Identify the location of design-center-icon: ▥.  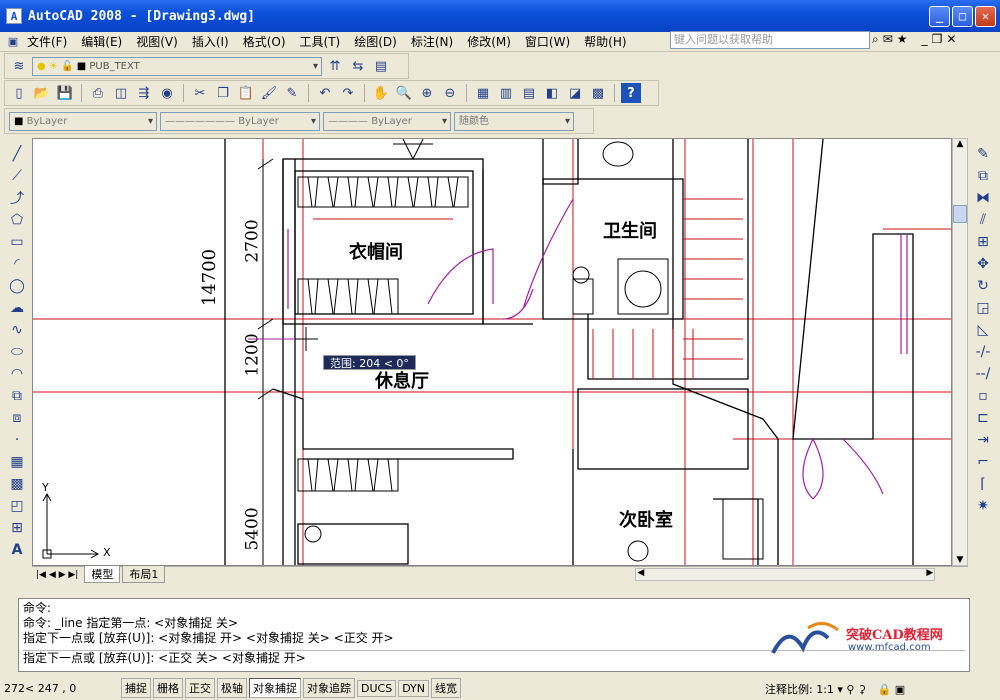
(506, 93).